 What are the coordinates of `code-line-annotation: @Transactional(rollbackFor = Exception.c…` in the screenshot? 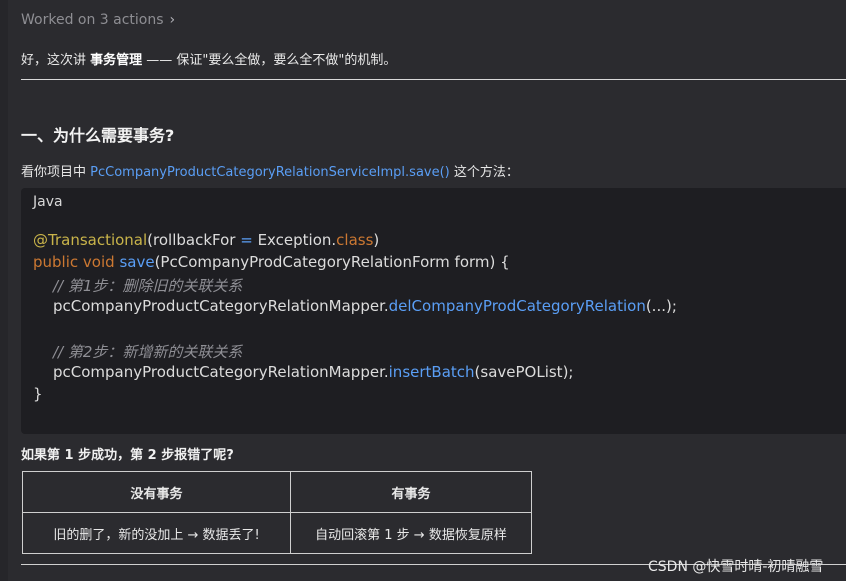 It's located at (206, 240).